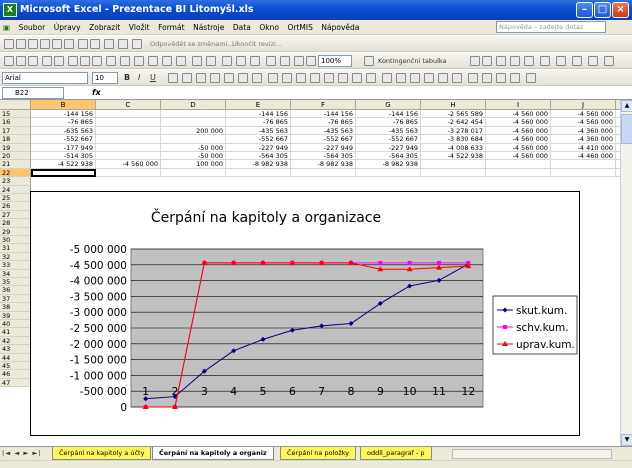  Describe the element at coordinates (15, 366) in the screenshot. I see `row-header: 45` at that location.